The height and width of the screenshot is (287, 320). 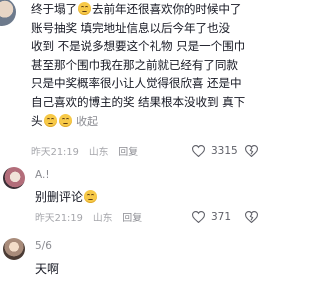 I want to click on comment-text: 天啊, so click(x=47, y=269).